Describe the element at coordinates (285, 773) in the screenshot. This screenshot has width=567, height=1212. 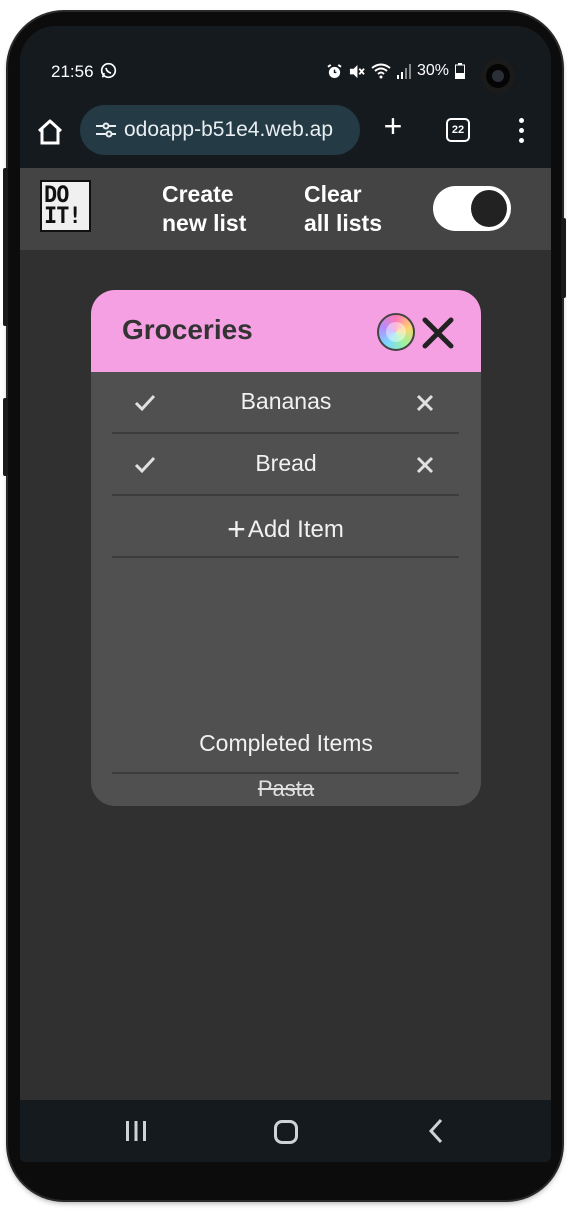
I see `divider` at that location.